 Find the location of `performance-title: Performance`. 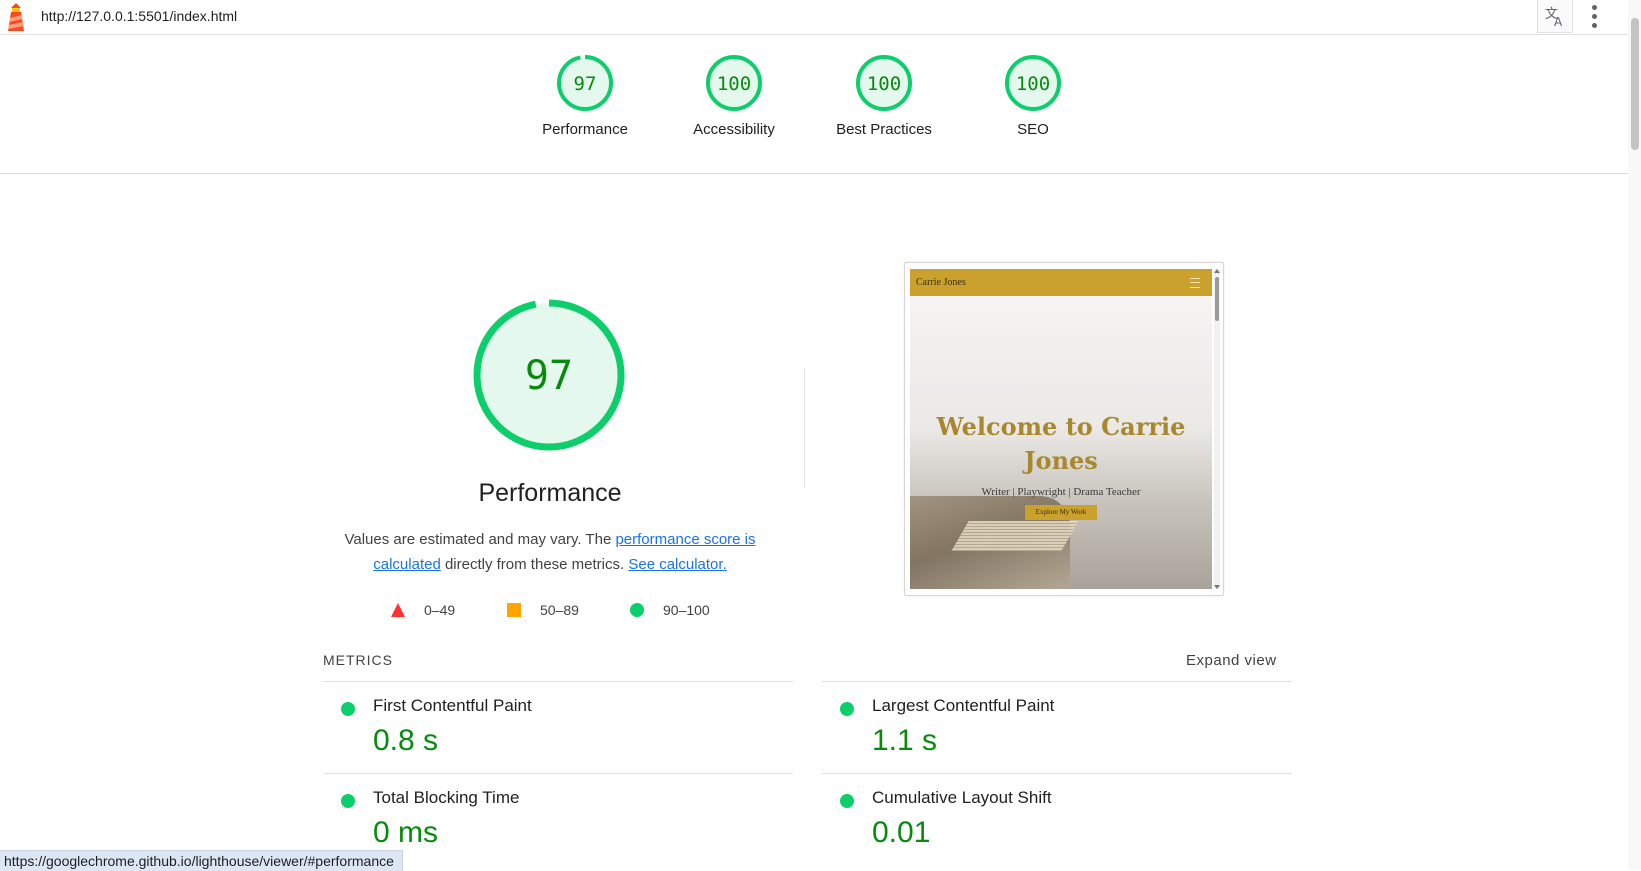

performance-title: Performance is located at coordinates (550, 493).